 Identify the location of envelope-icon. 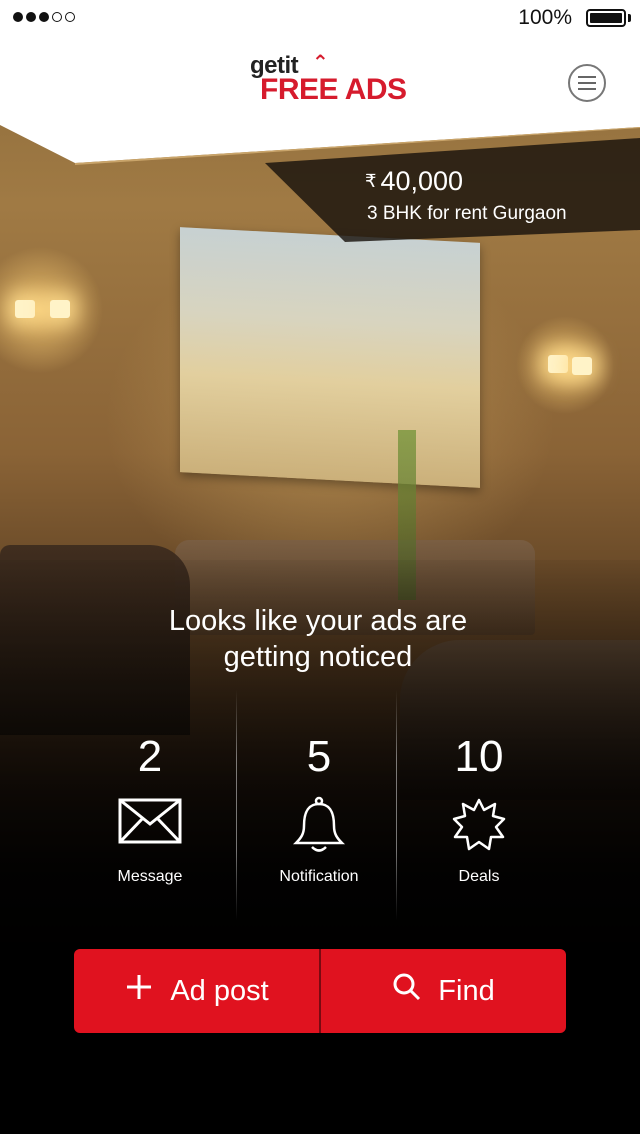
(150, 823).